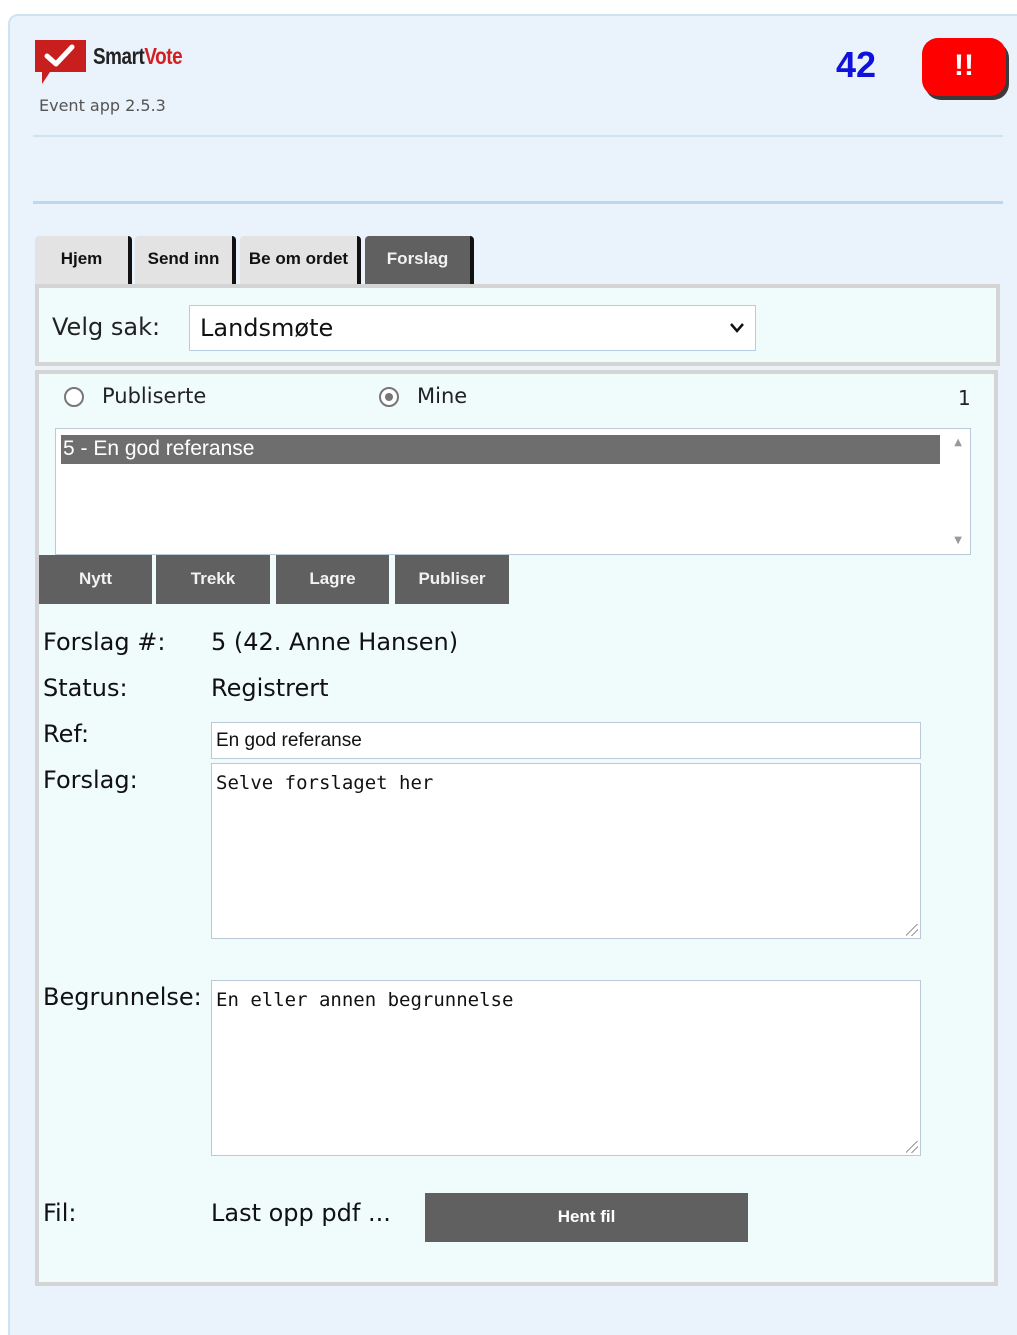 The image size is (1017, 1335). Describe the element at coordinates (60, 62) in the screenshot. I see `smartvote-logo-icon` at that location.